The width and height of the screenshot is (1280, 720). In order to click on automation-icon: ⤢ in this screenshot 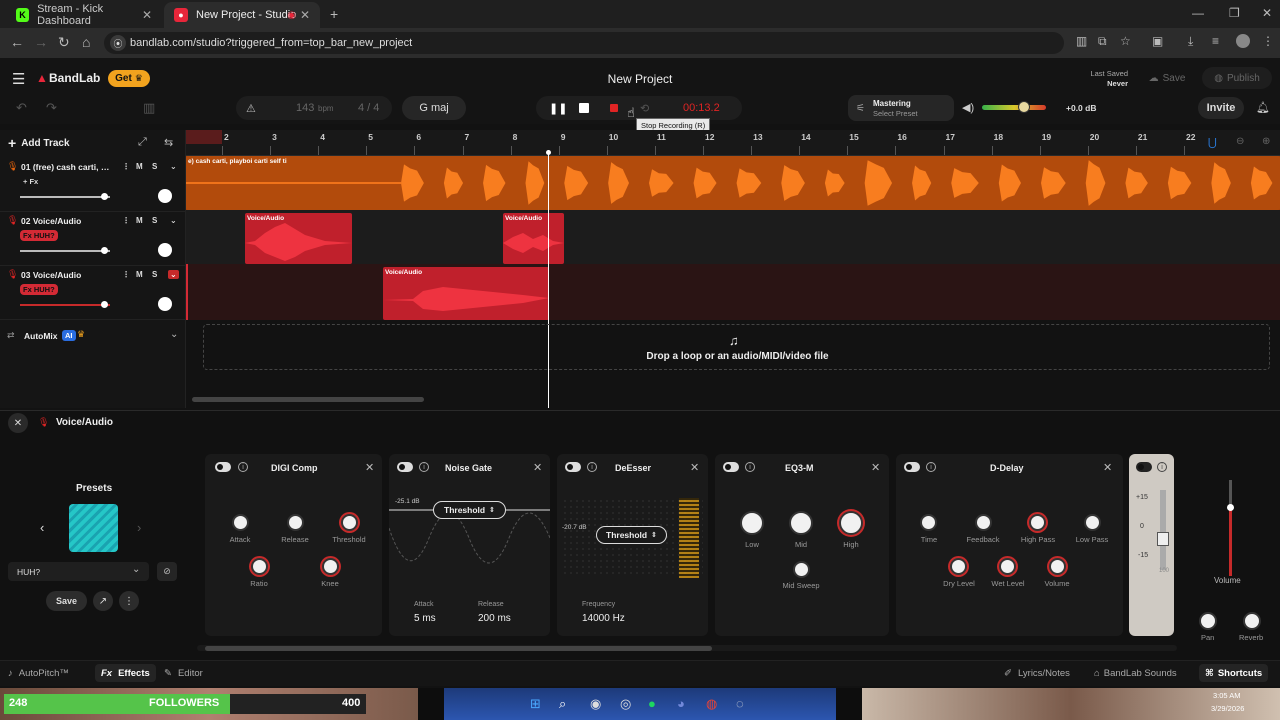, I will do `click(142, 142)`.